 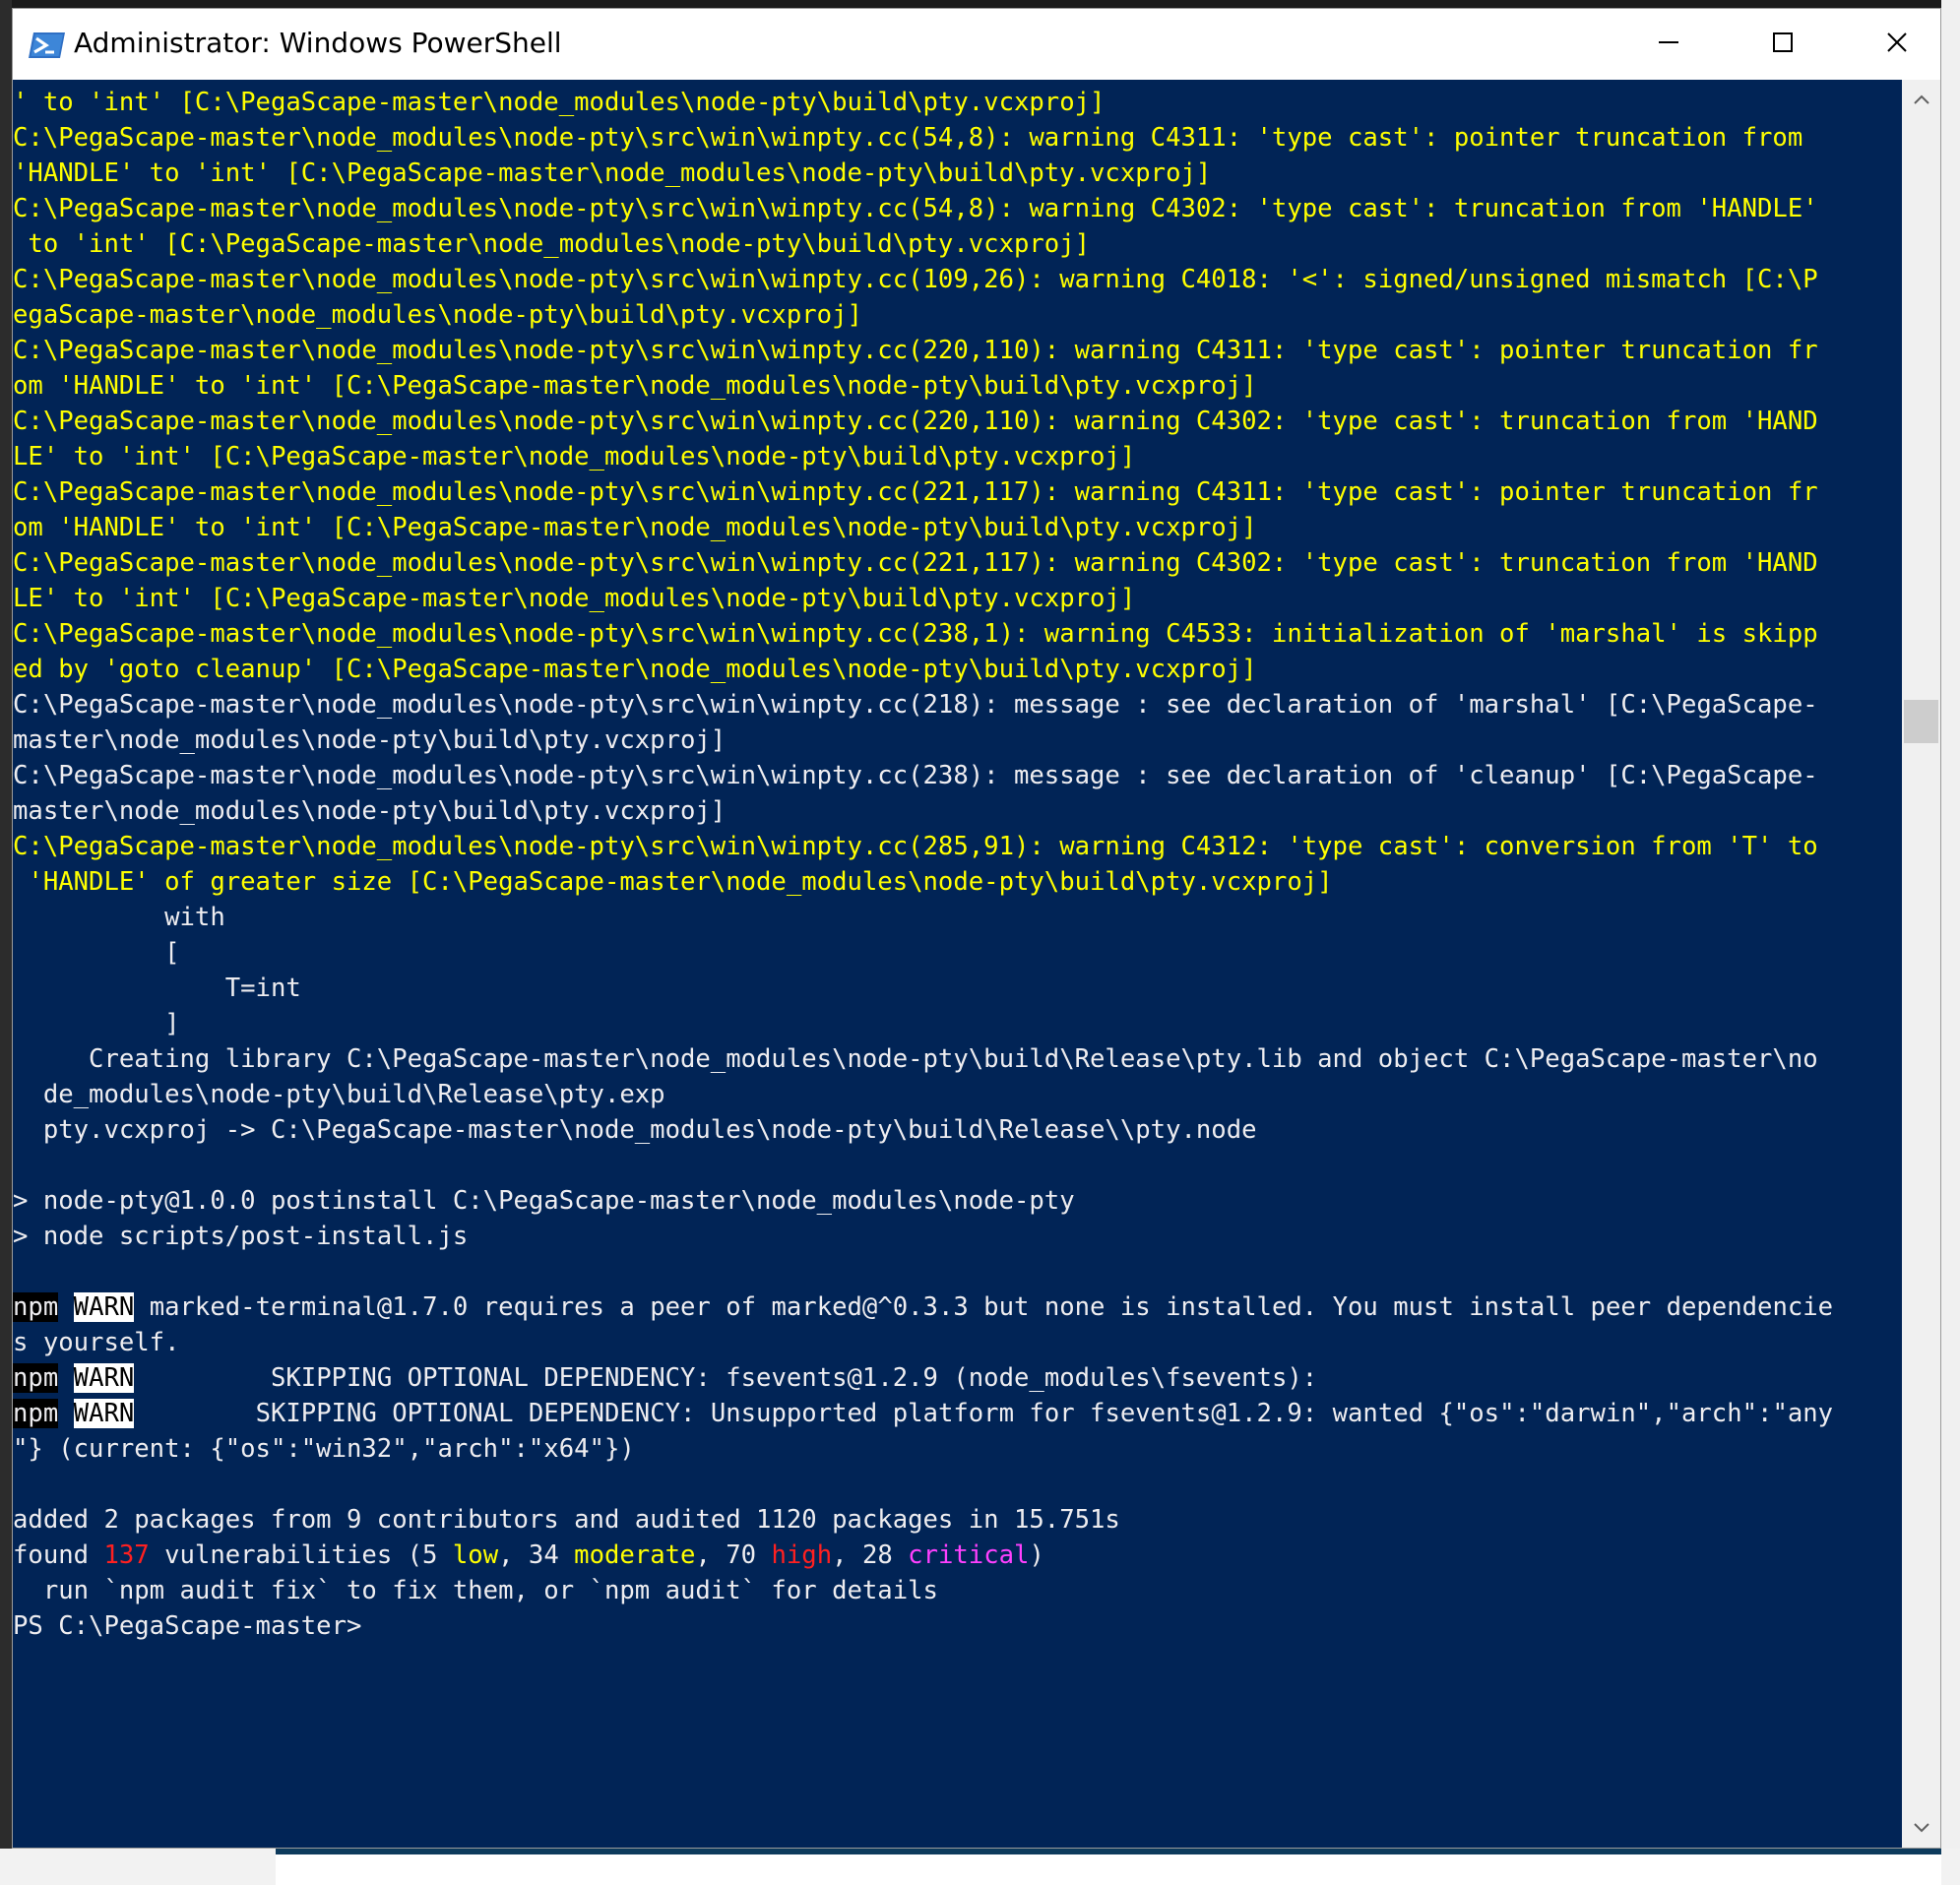 What do you see at coordinates (1921, 964) in the screenshot?
I see `vertical-scrollbar` at bounding box center [1921, 964].